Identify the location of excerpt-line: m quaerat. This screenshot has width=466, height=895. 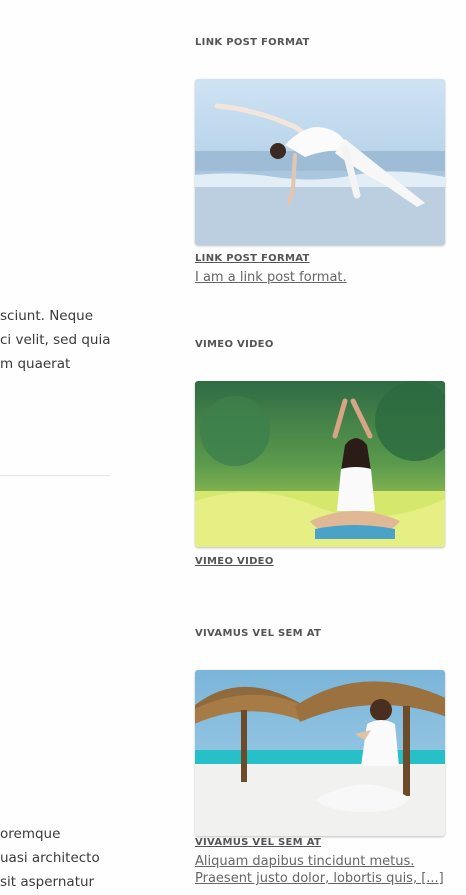
(35, 364).